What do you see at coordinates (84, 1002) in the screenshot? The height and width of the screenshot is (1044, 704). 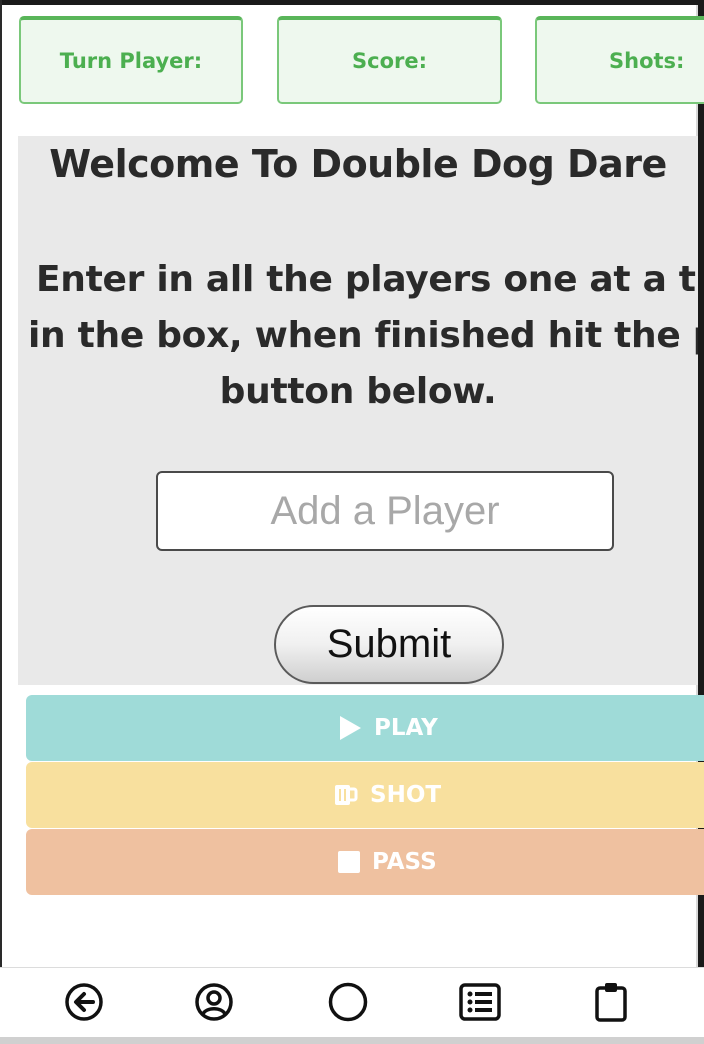 I see `back-arrow-icon` at bounding box center [84, 1002].